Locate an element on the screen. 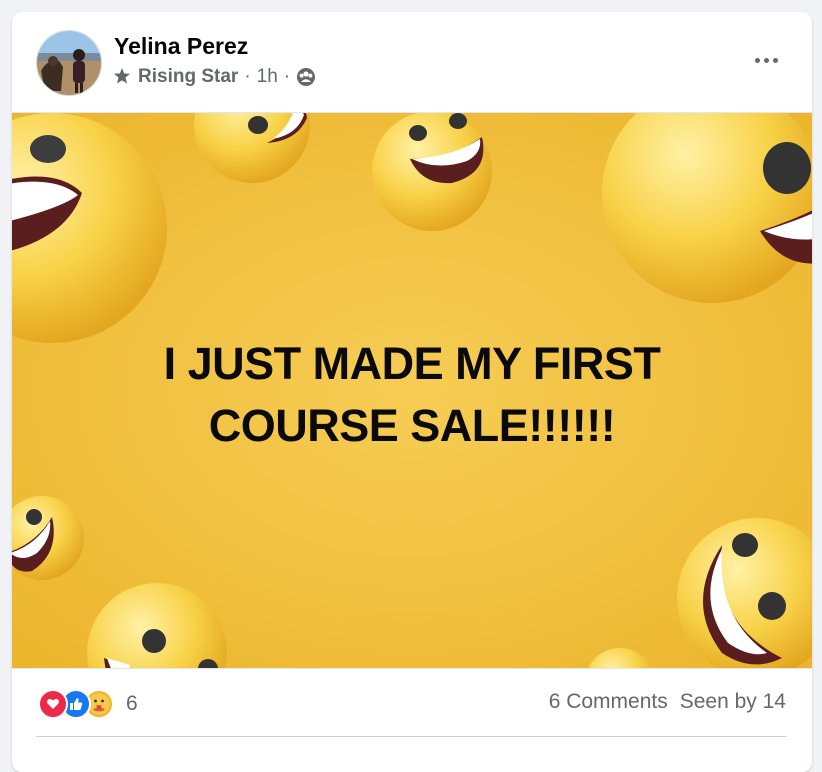  reaction-count: 6 is located at coordinates (132, 703).